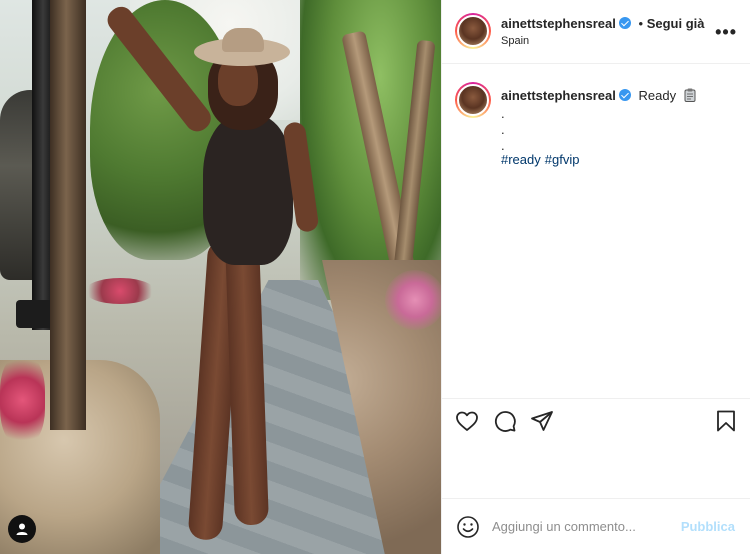 The height and width of the screenshot is (554, 750). What do you see at coordinates (596, 32) in the screenshot?
I see `post-header: ainettstephensreal • Segui già Spain •••` at bounding box center [596, 32].